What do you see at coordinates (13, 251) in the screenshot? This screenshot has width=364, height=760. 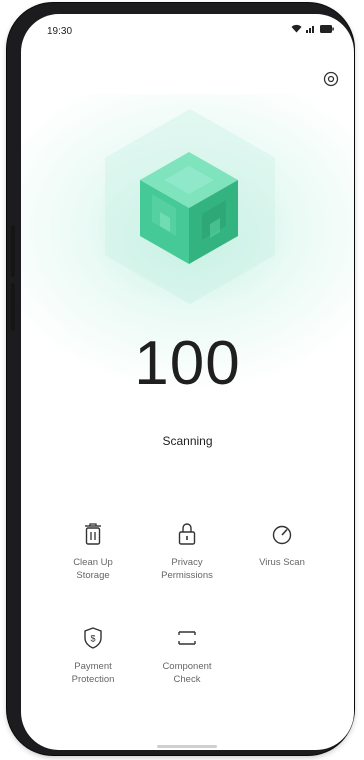 I see `side-button-volume-up` at bounding box center [13, 251].